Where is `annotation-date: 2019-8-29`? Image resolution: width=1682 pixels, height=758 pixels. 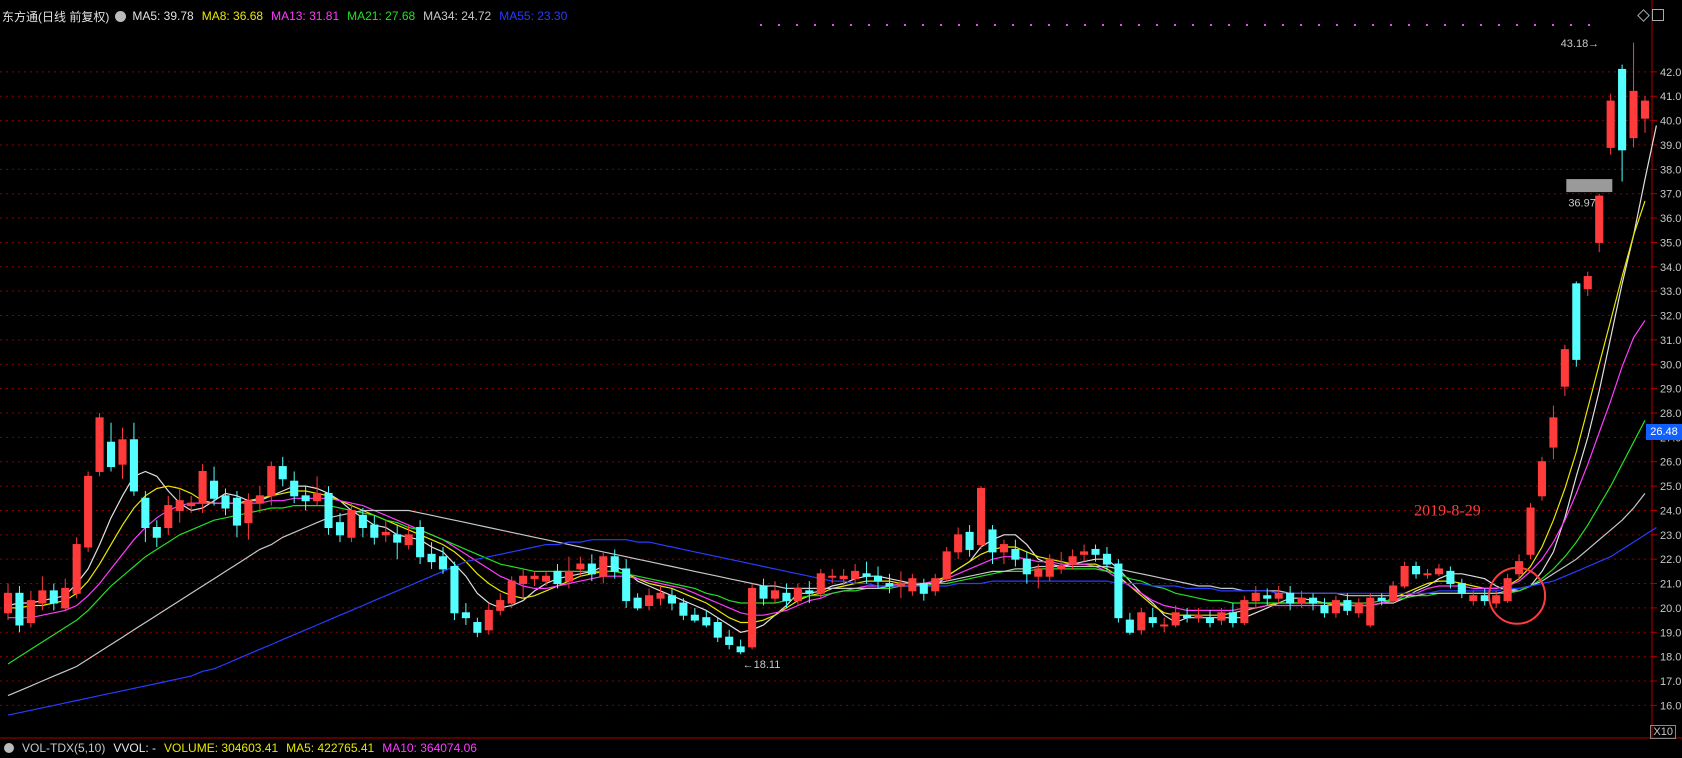
annotation-date: 2019-8-29 is located at coordinates (1447, 510).